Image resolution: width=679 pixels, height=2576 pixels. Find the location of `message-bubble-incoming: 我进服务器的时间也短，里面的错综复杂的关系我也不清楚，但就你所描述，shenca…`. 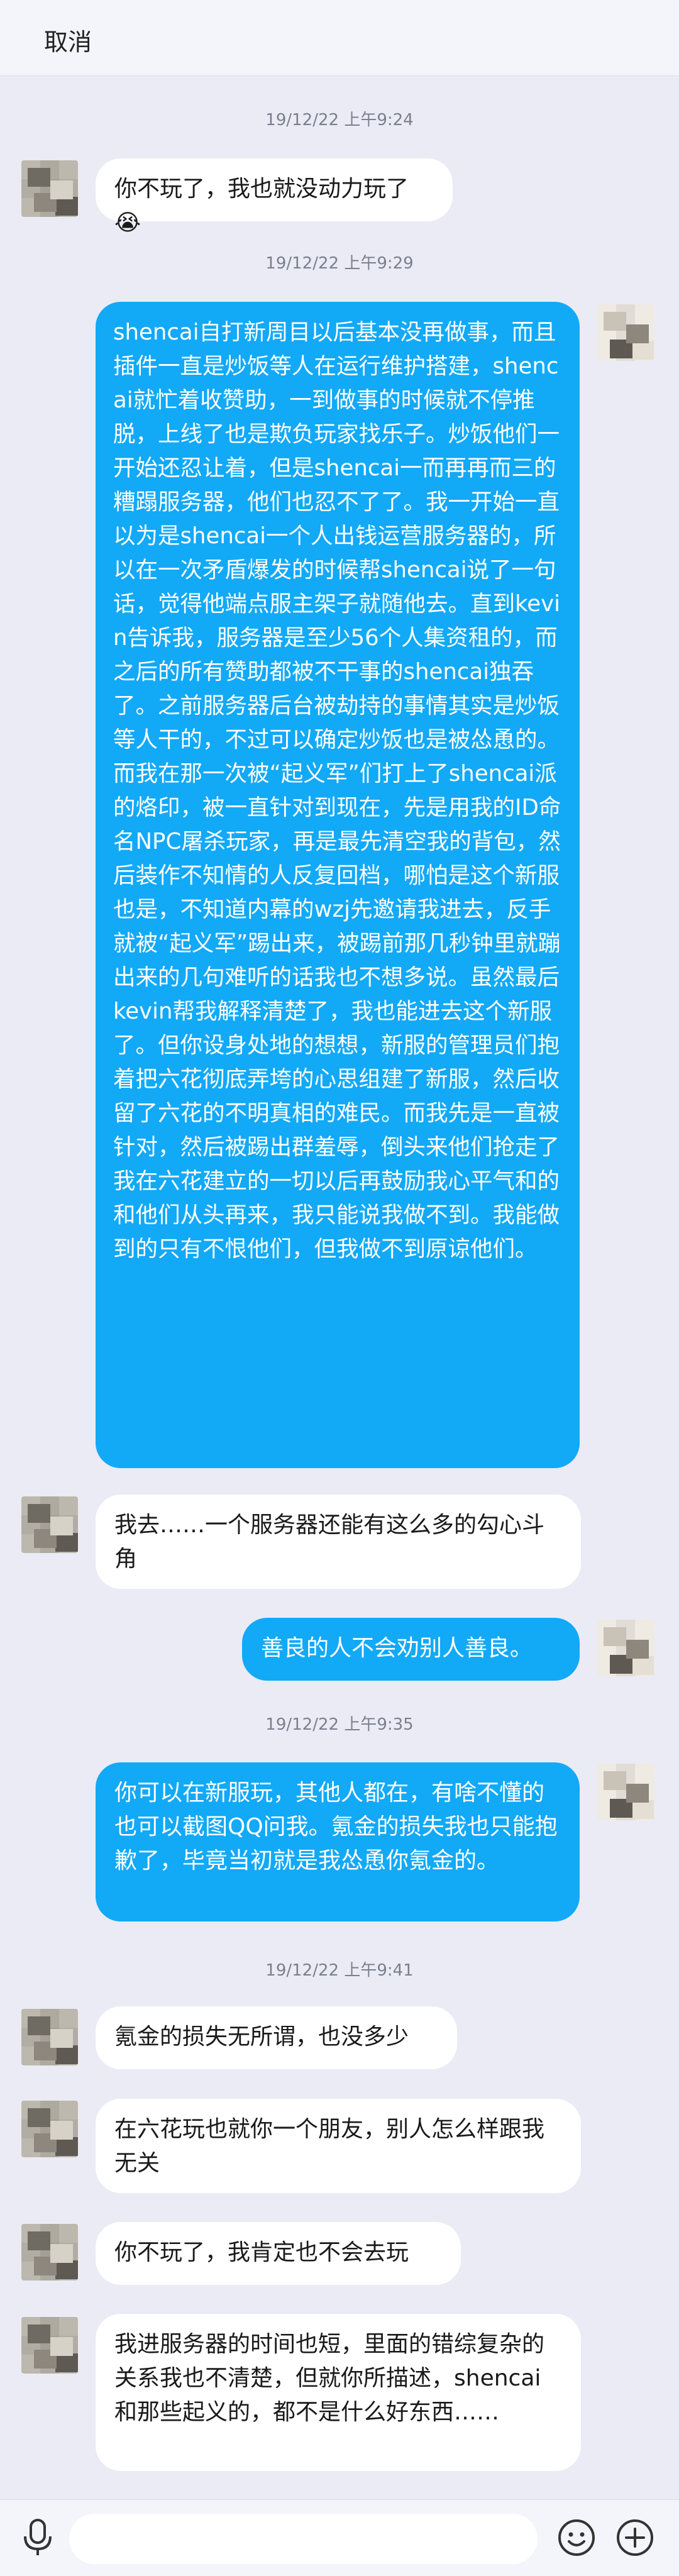

message-bubble-incoming: 我进服务器的时间也短，里面的错综复杂的关系我也不清楚，但就你所描述，shenca… is located at coordinates (338, 2392).